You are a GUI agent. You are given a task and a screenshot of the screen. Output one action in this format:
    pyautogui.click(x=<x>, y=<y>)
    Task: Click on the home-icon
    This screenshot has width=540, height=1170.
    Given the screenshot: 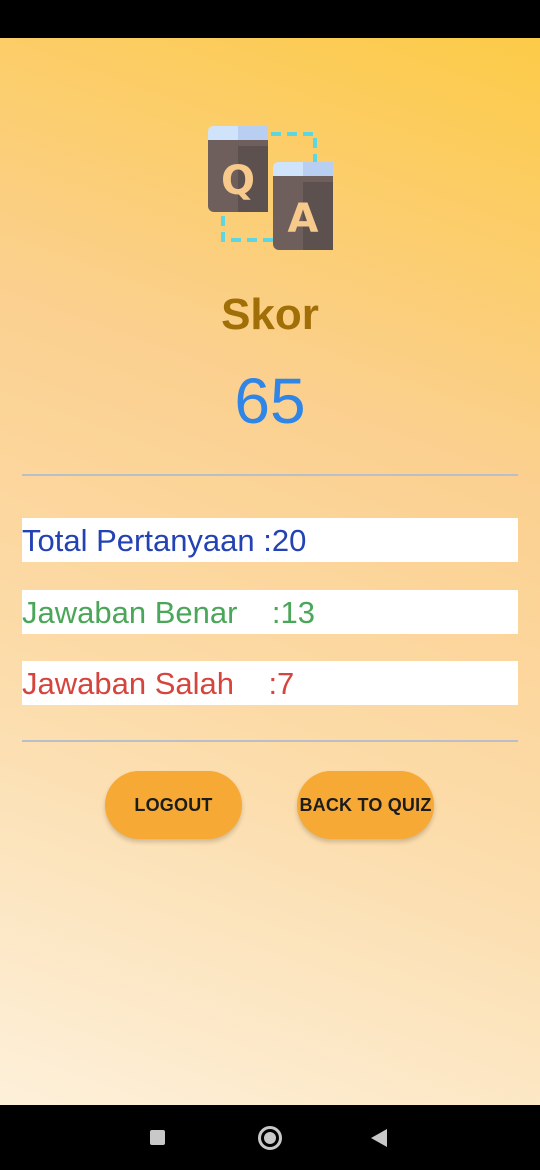 What is the action you would take?
    pyautogui.click(x=270, y=1138)
    